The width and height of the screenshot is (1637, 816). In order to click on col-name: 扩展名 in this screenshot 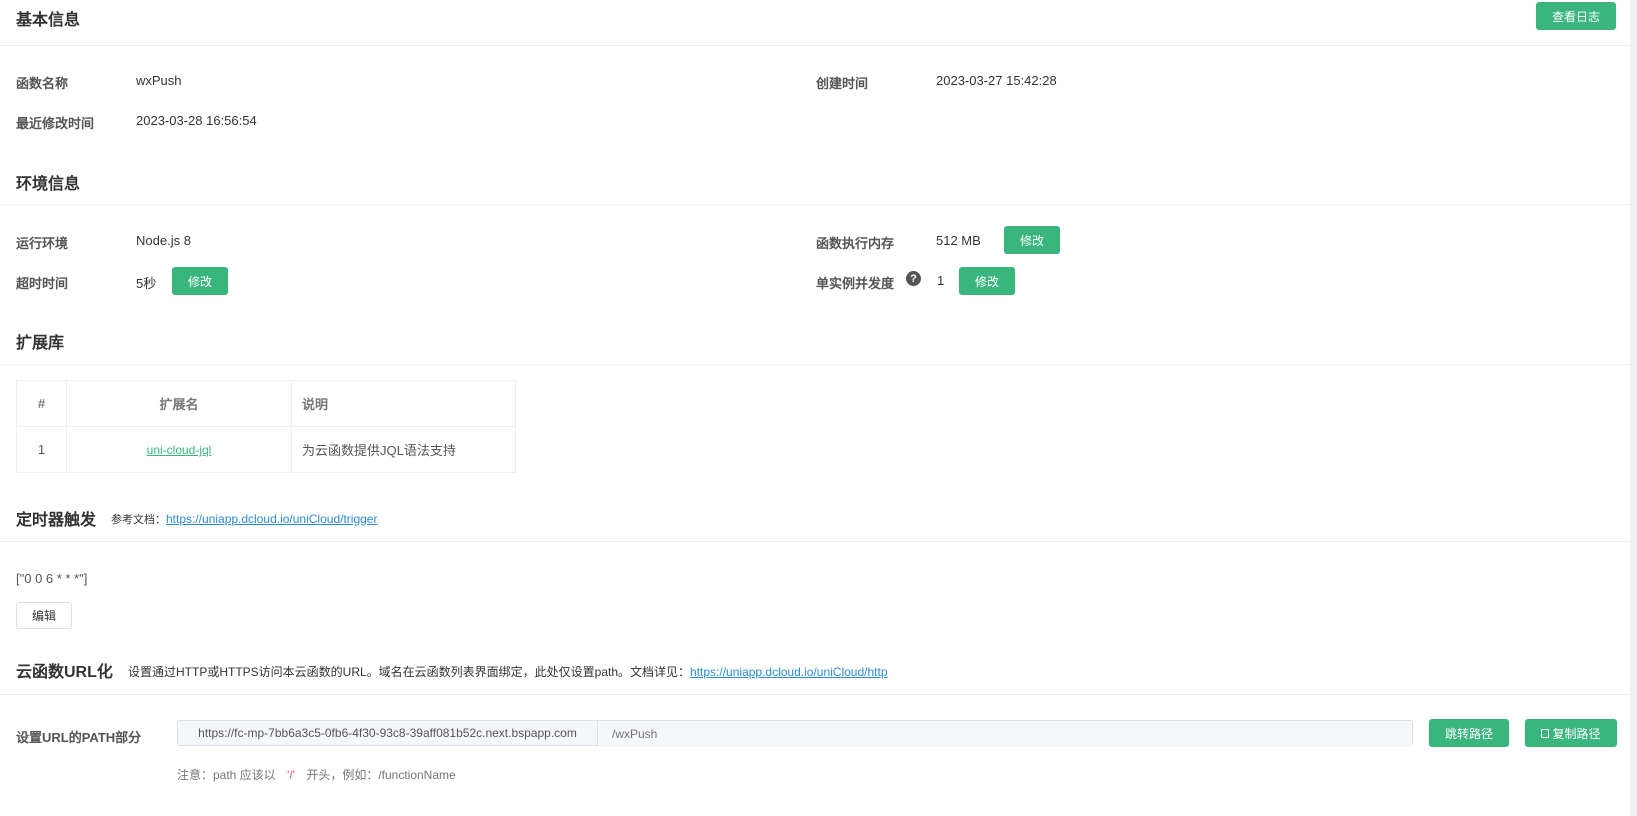, I will do `click(179, 403)`.